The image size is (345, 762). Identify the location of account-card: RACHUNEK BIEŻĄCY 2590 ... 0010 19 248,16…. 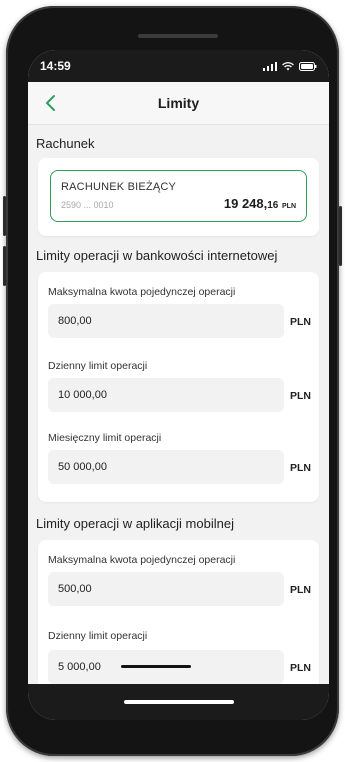
(178, 197).